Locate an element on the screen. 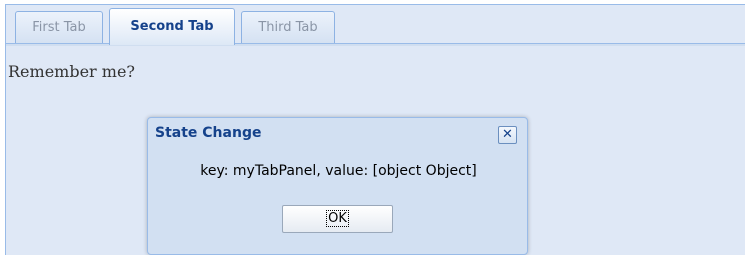 This screenshot has height=255, width=745. tab-first: First Tab is located at coordinates (59, 27).